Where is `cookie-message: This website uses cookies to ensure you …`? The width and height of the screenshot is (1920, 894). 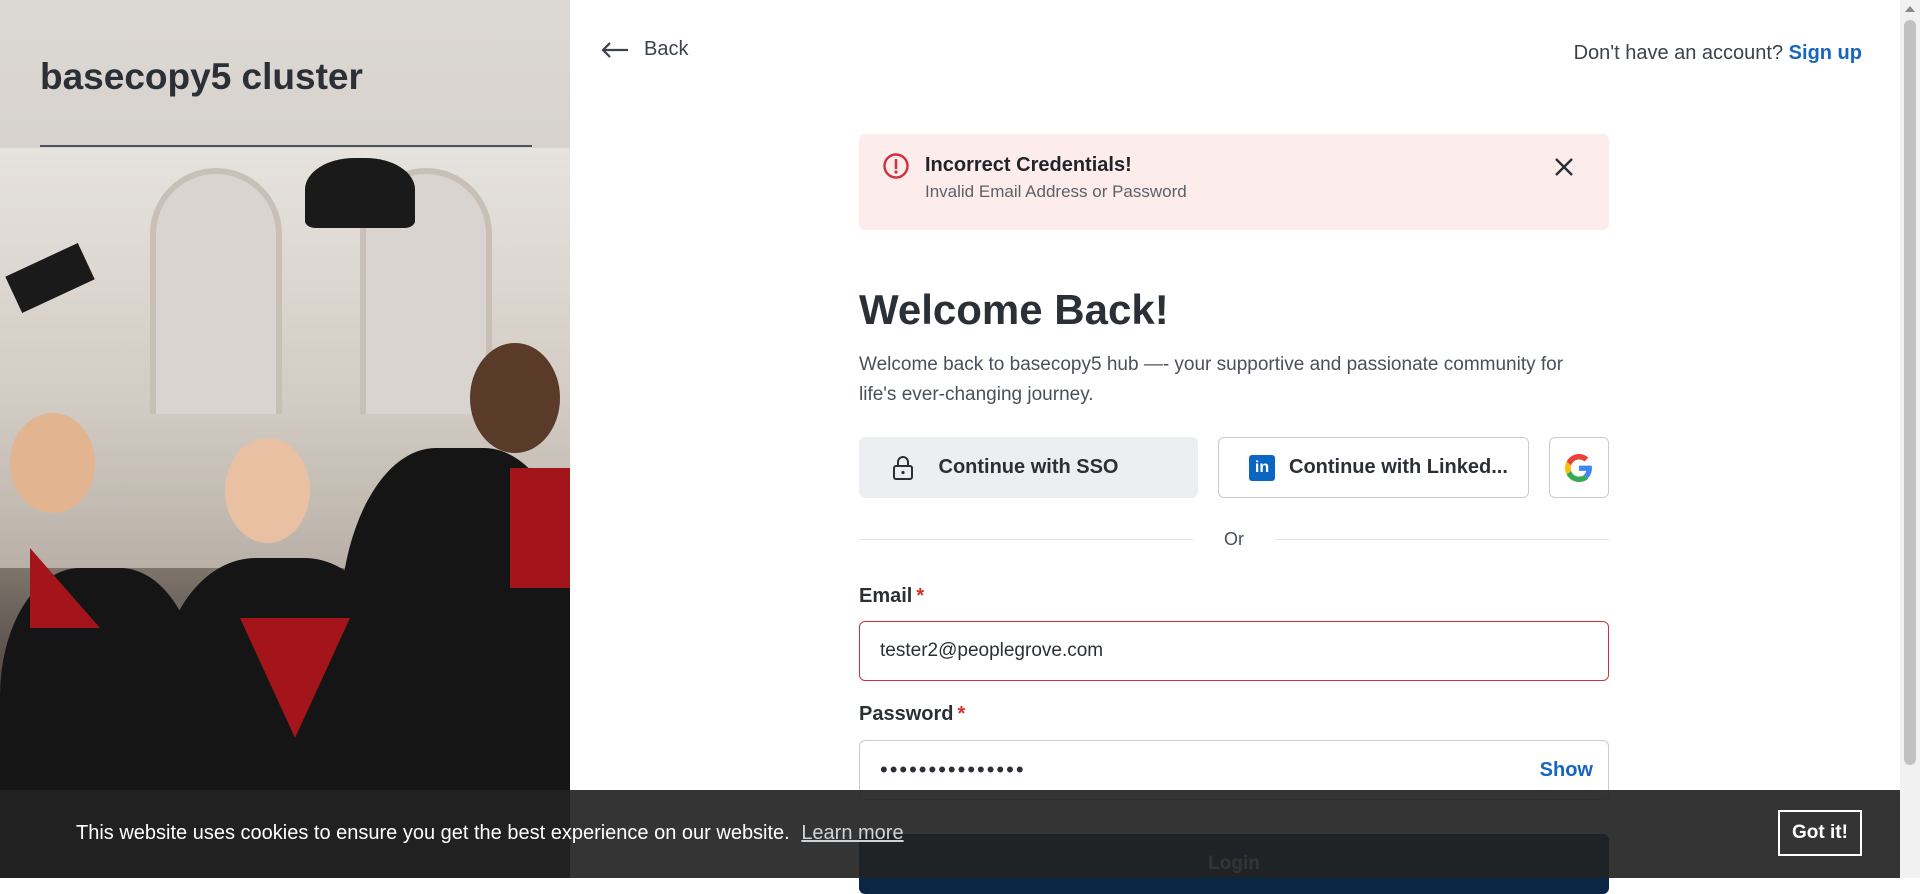 cookie-message: This website uses cookies to ensure you … is located at coordinates (490, 833).